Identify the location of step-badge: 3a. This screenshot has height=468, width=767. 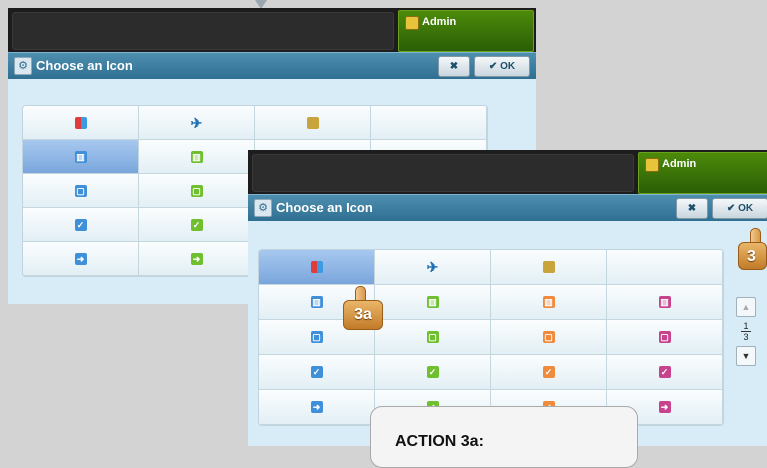
(363, 315).